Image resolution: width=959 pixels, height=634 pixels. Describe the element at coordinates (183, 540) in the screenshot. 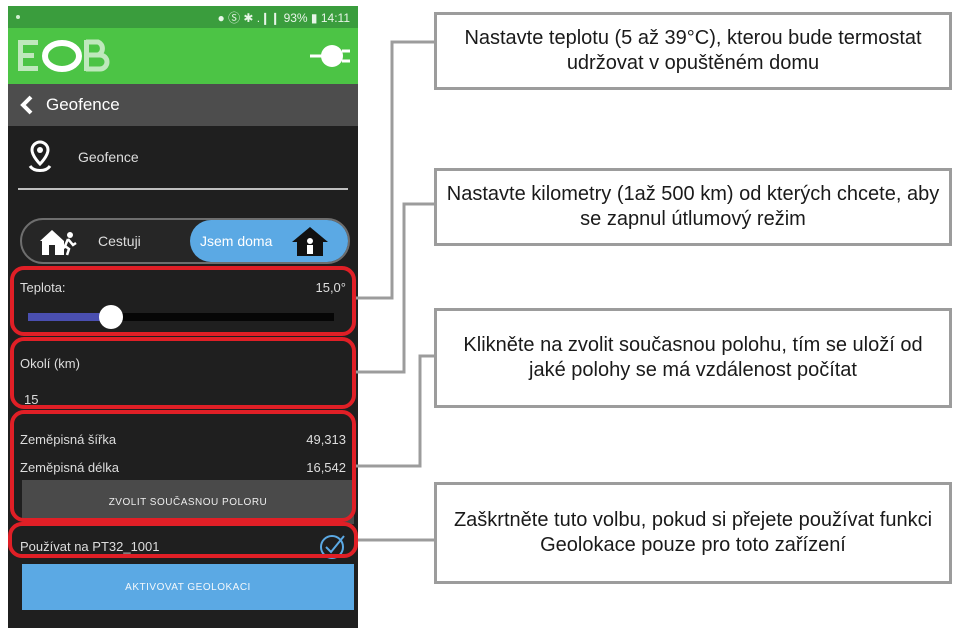

I see `highlight-device` at that location.